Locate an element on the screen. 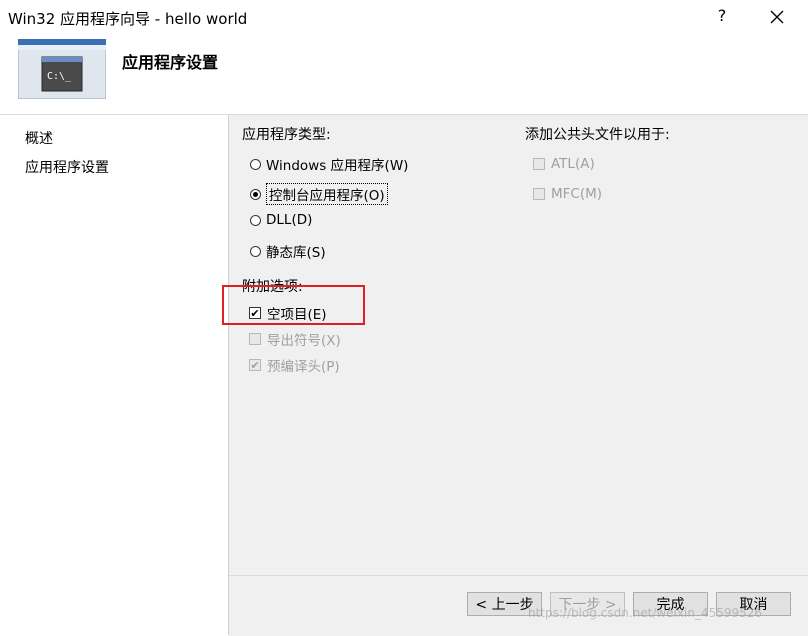 The height and width of the screenshot is (636, 808). radio-label: 静态库(S) is located at coordinates (296, 253).